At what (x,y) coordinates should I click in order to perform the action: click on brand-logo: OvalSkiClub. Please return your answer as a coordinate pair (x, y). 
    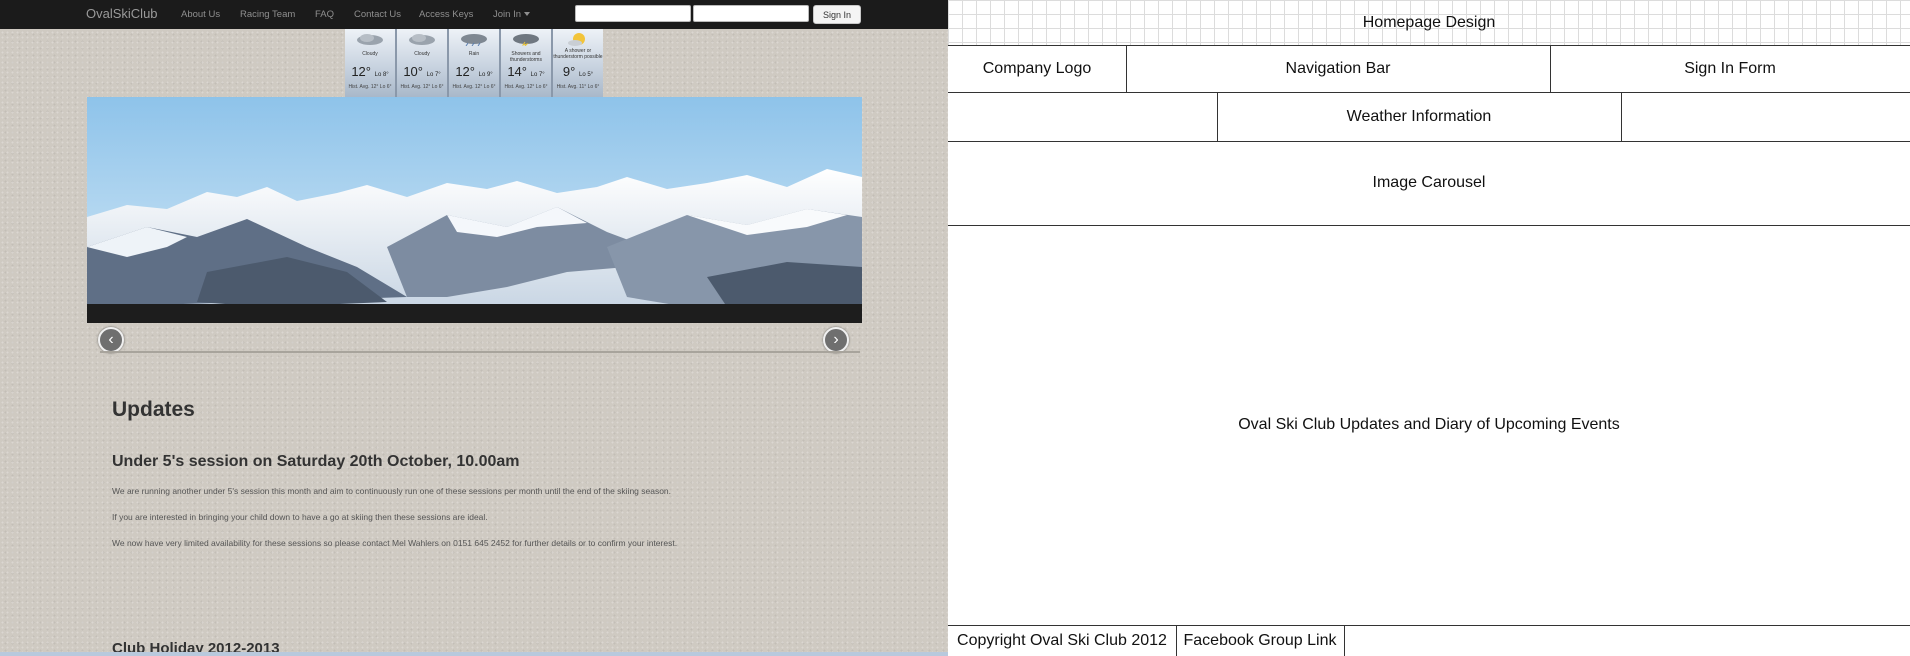
    Looking at the image, I should click on (122, 13).